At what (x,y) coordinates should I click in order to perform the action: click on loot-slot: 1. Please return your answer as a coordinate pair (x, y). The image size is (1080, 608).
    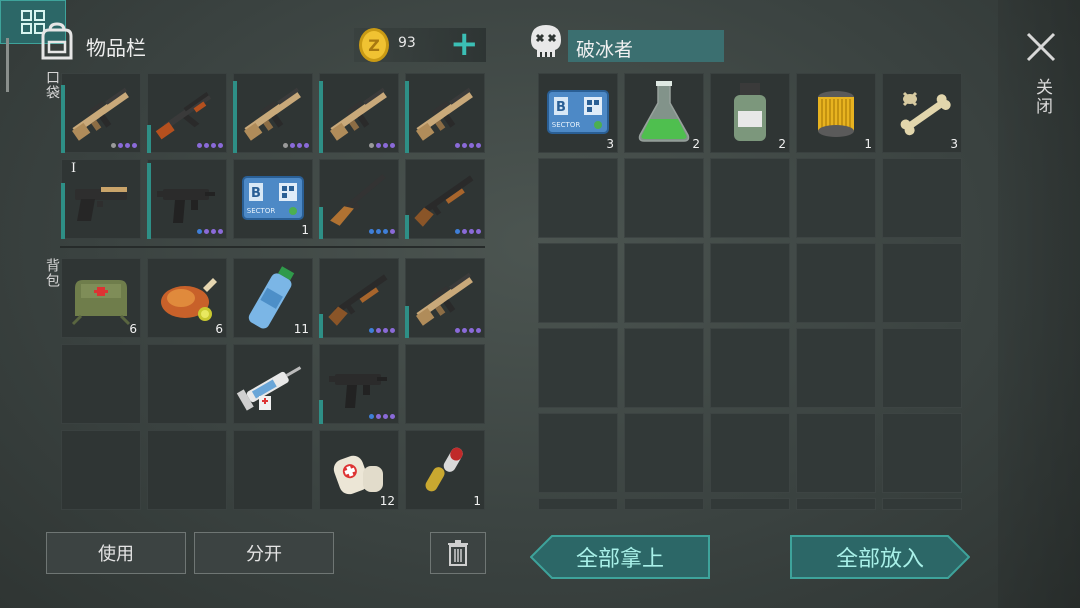
    Looking at the image, I should click on (836, 113).